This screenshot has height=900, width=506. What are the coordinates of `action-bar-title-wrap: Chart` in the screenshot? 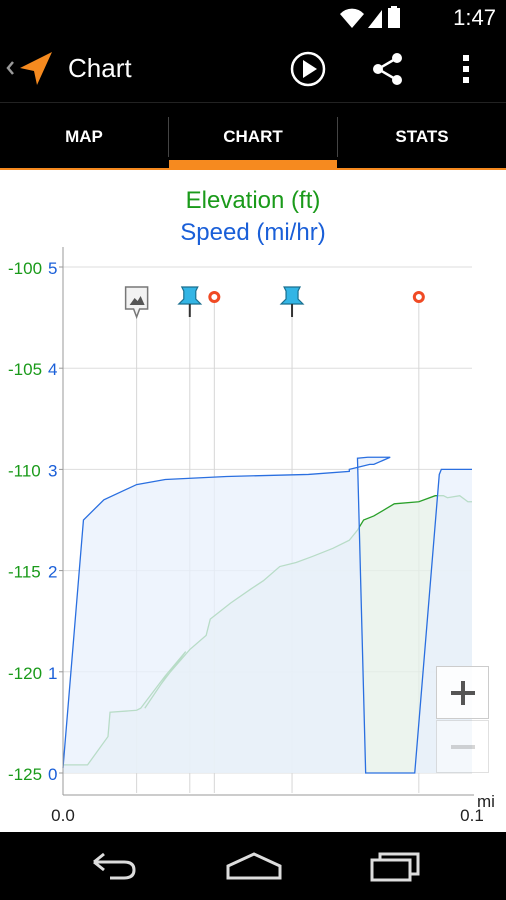 It's located at (100, 68).